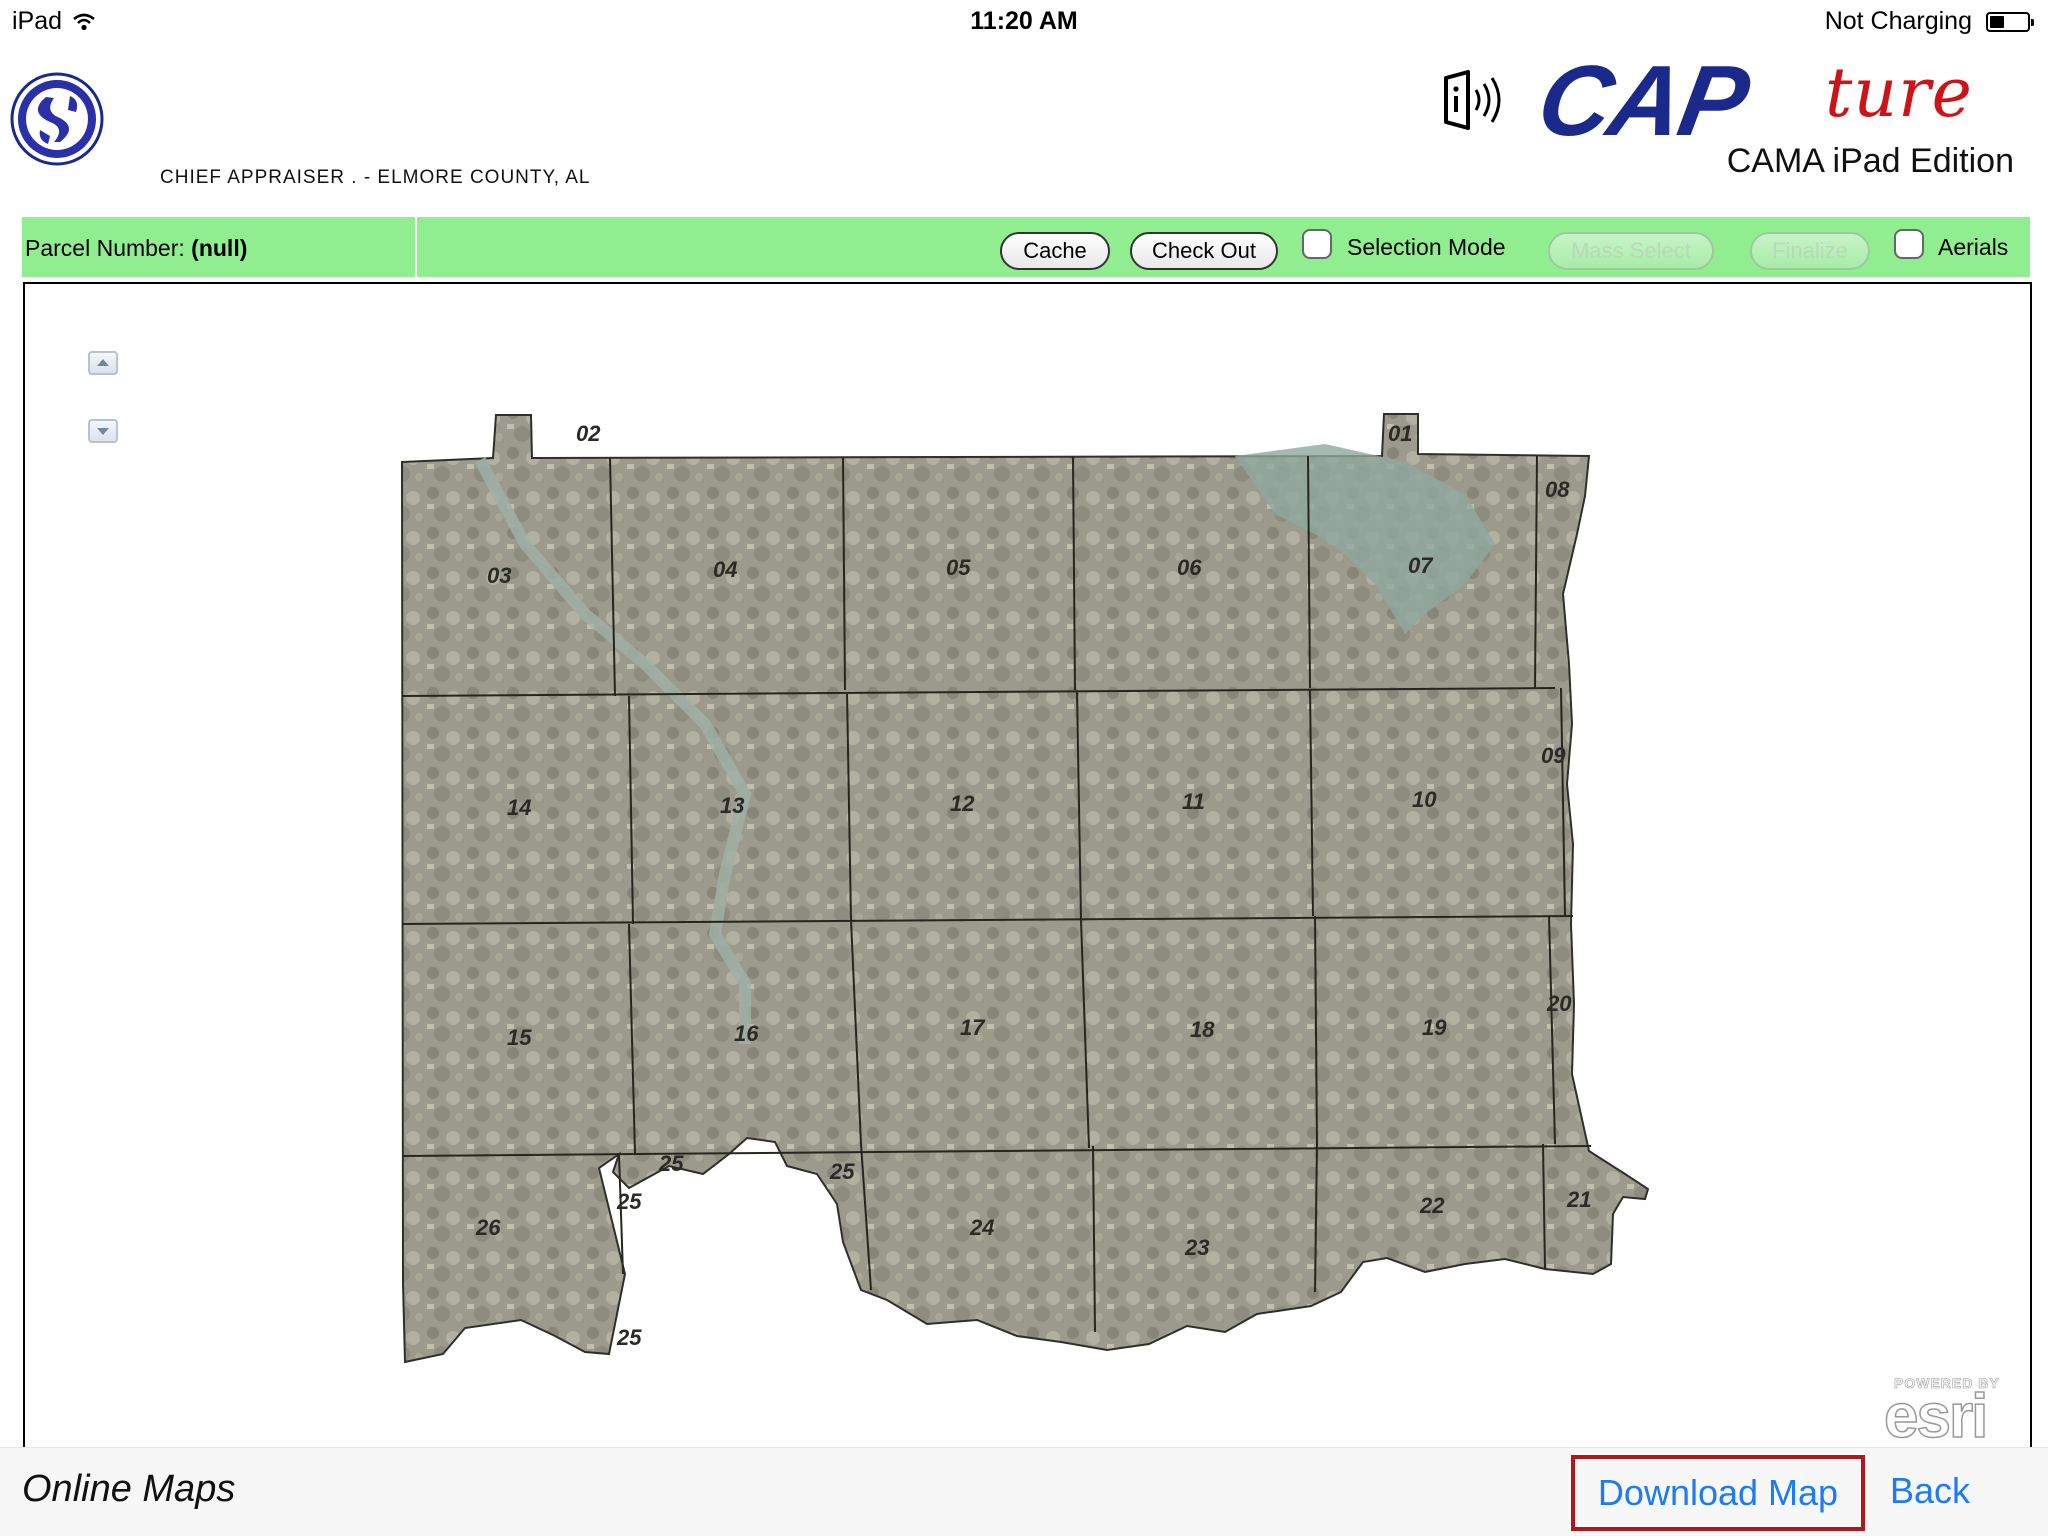 This screenshot has width=2048, height=1536. What do you see at coordinates (1899, 93) in the screenshot?
I see `brand-secondary: ture` at bounding box center [1899, 93].